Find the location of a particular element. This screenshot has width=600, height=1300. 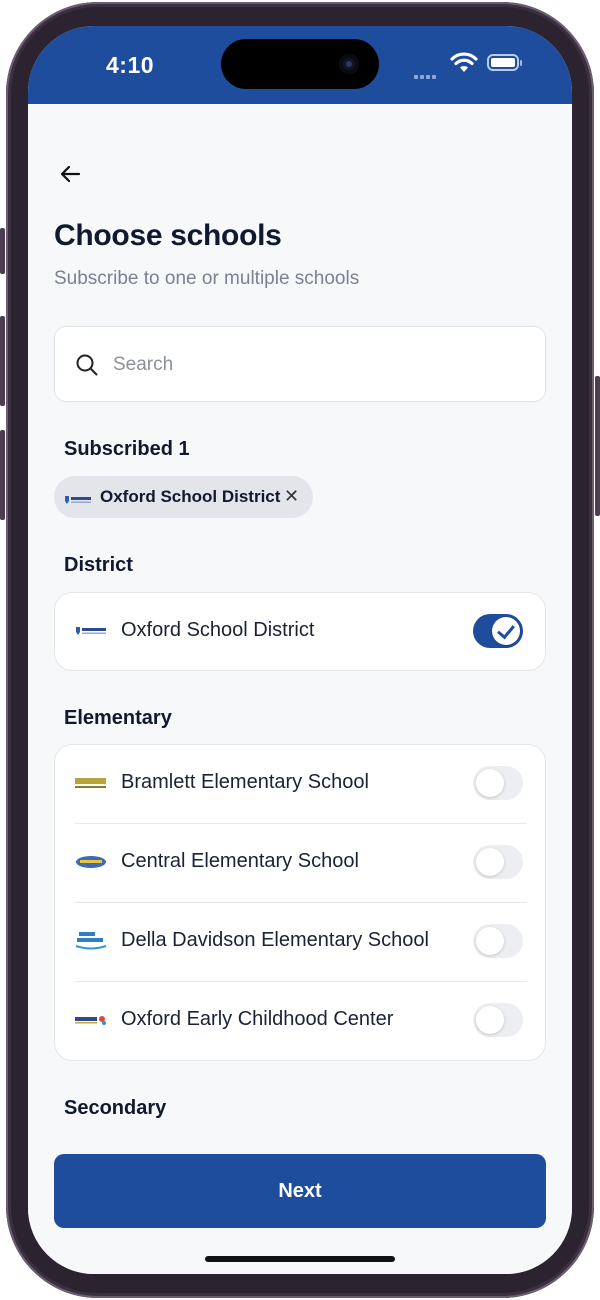

list-item-bramlett: Bramlett Elementary School is located at coordinates (300, 784).